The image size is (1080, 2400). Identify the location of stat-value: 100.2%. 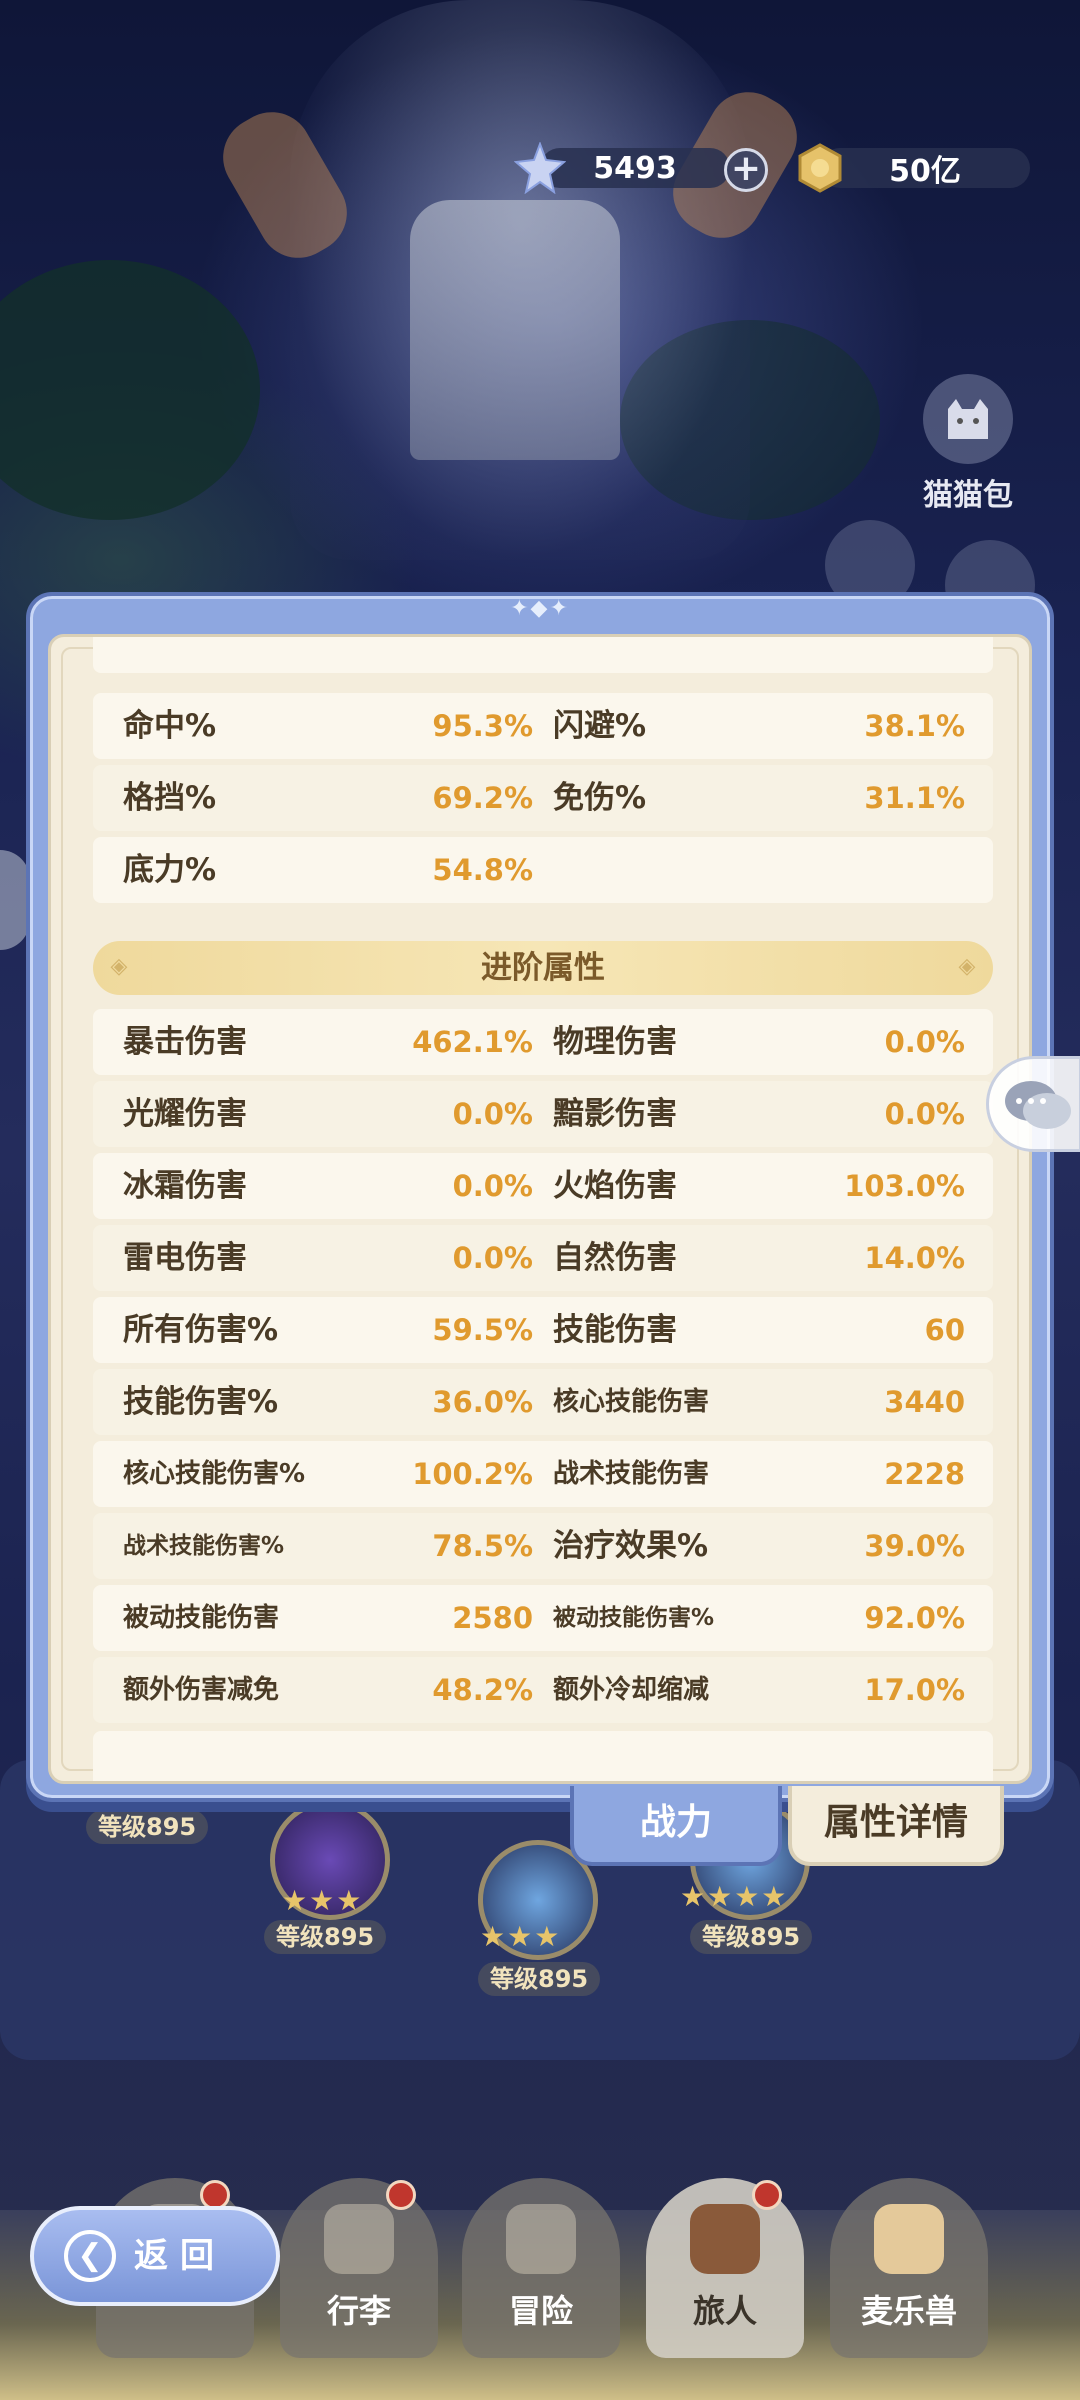
(472, 1474).